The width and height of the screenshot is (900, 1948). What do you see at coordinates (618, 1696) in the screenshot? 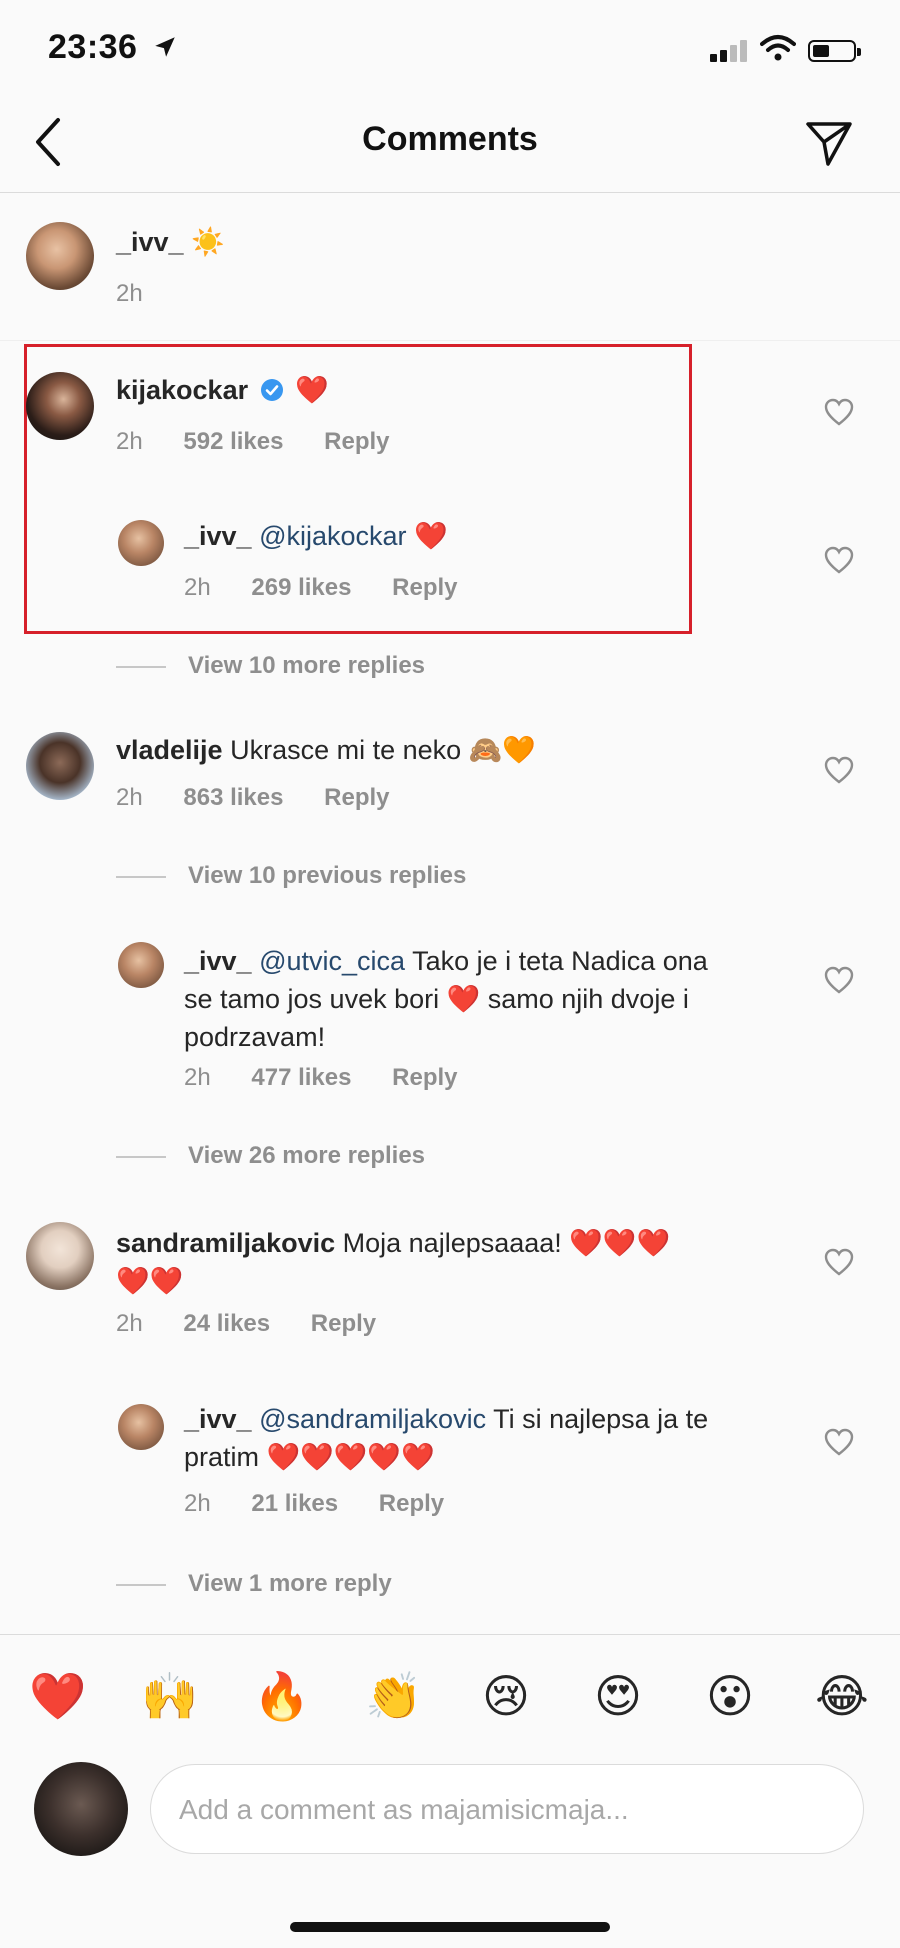
I see `reaction-heart-eyes: 😍` at bounding box center [618, 1696].